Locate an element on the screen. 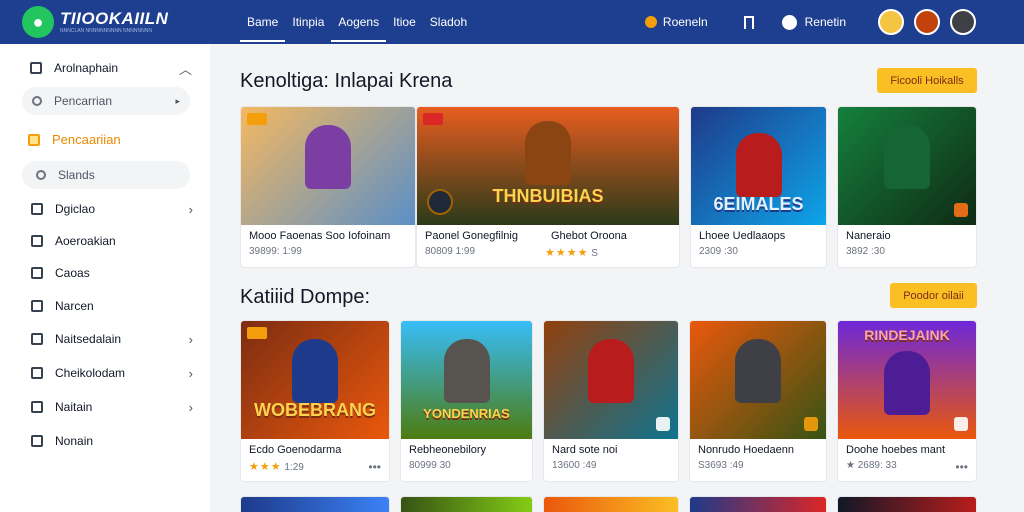 The image size is (1024, 512). game-title: Rebheonebilory is located at coordinates (448, 450).